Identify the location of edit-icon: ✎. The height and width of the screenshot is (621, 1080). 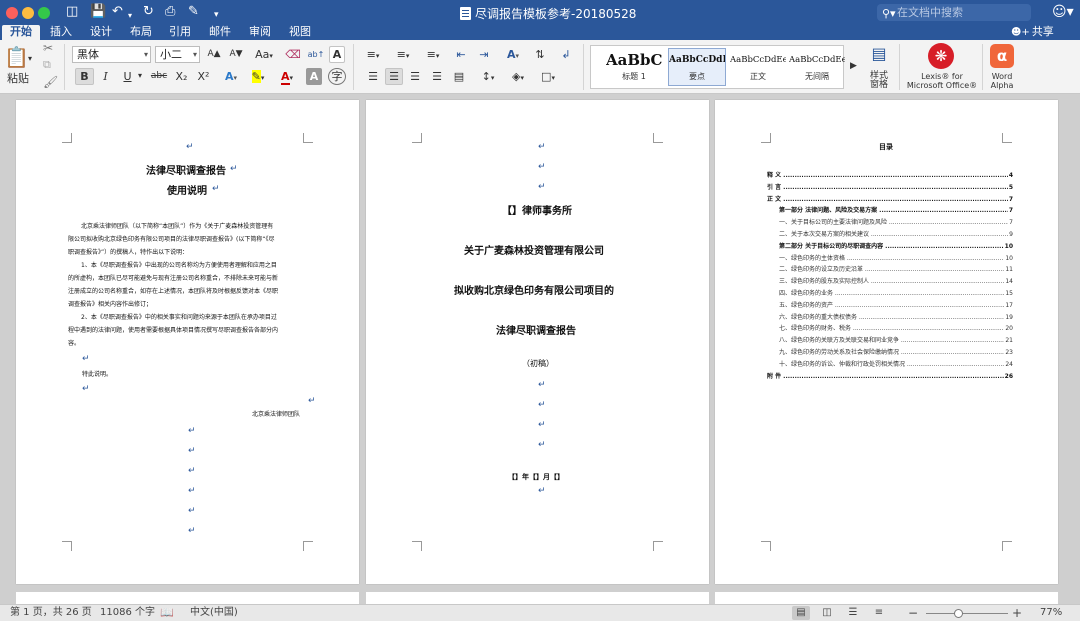
(193, 12).